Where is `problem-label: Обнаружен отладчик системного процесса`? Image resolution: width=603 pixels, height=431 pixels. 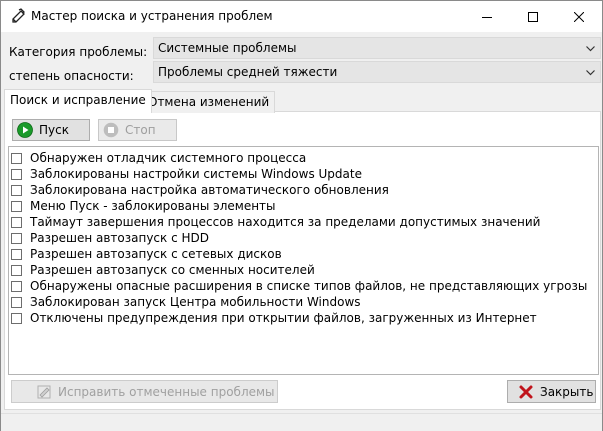
problem-label: Обнаружен отладчик системного процесса is located at coordinates (168, 158).